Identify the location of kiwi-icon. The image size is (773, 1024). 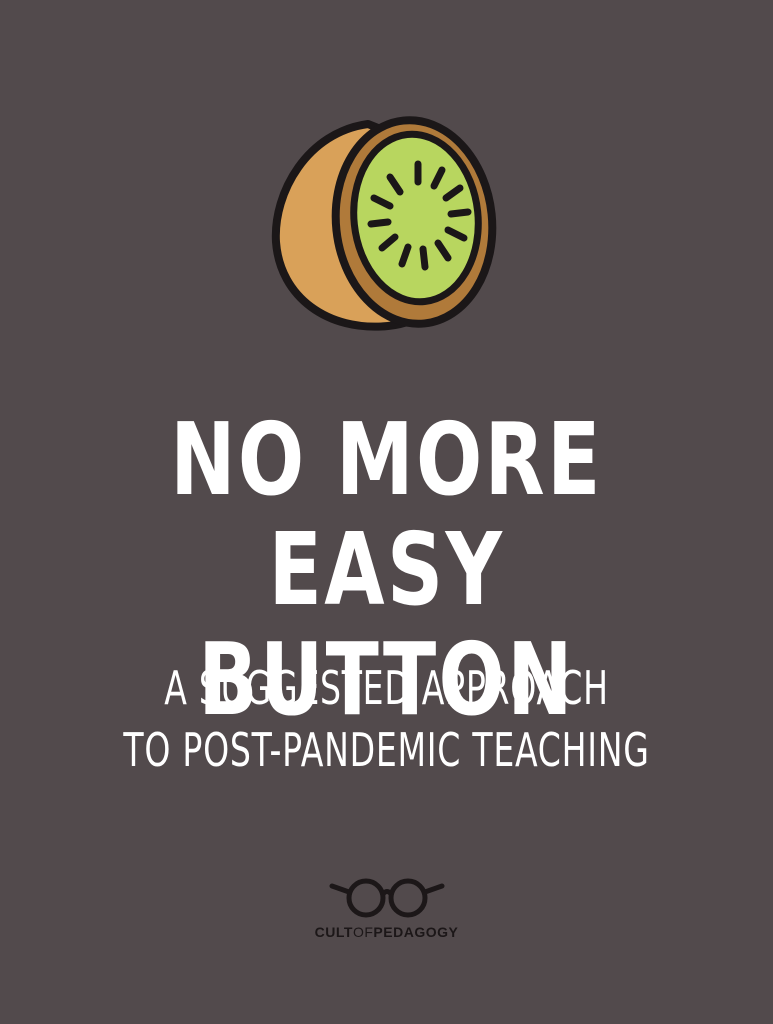
(384, 223).